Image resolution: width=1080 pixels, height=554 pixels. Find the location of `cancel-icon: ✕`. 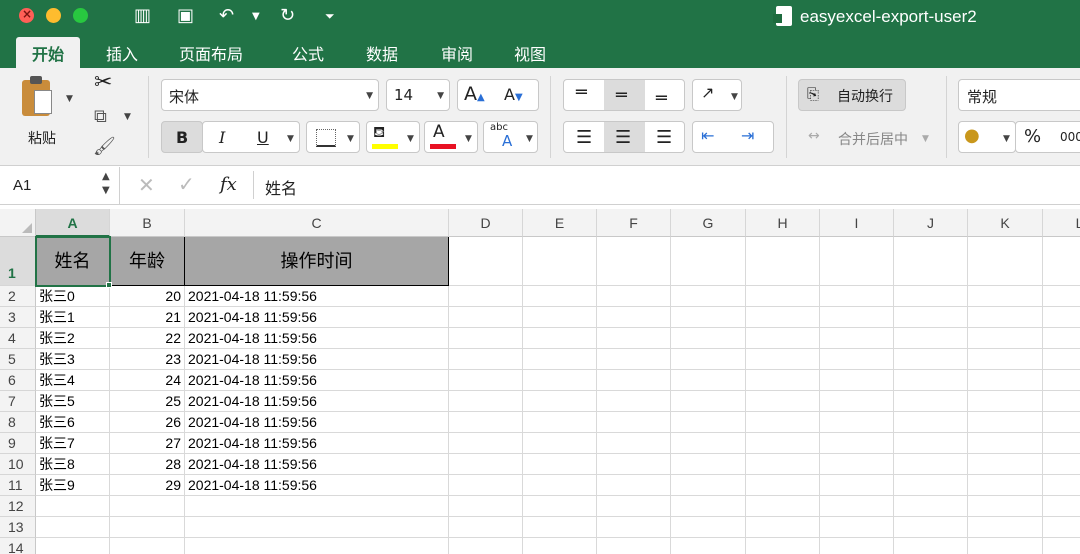

cancel-icon: ✕ is located at coordinates (146, 185).